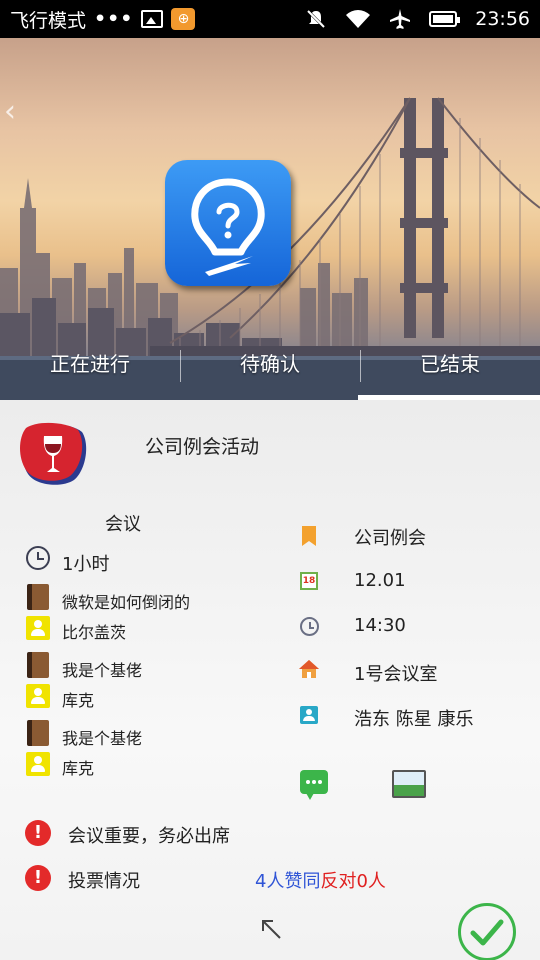 This screenshot has height=960, width=540. Describe the element at coordinates (48, 20) in the screenshot. I see `airplane-mode-label: 飞行模式` at that location.